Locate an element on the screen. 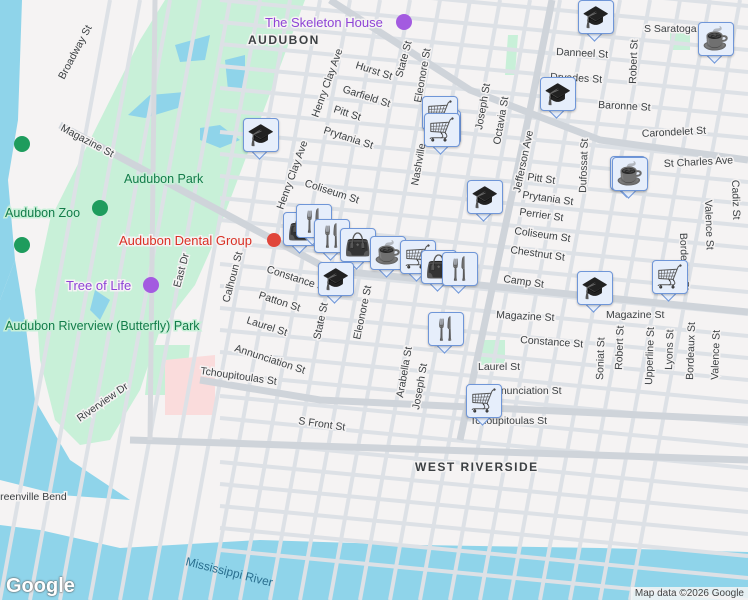 The image size is (748, 600). label-riverview-park: Audubon Riverview (Butterfly) Park is located at coordinates (102, 326).